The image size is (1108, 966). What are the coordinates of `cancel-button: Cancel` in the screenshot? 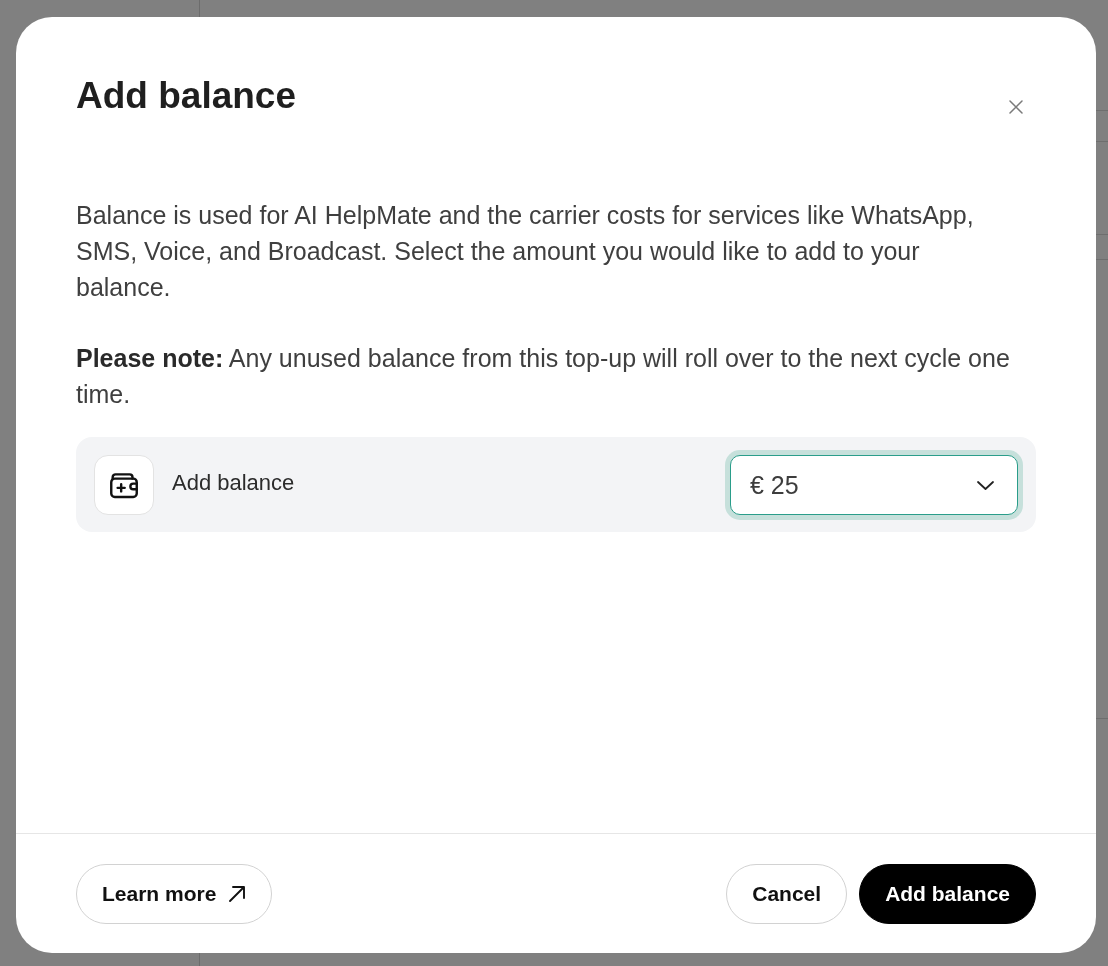 It's located at (787, 894).